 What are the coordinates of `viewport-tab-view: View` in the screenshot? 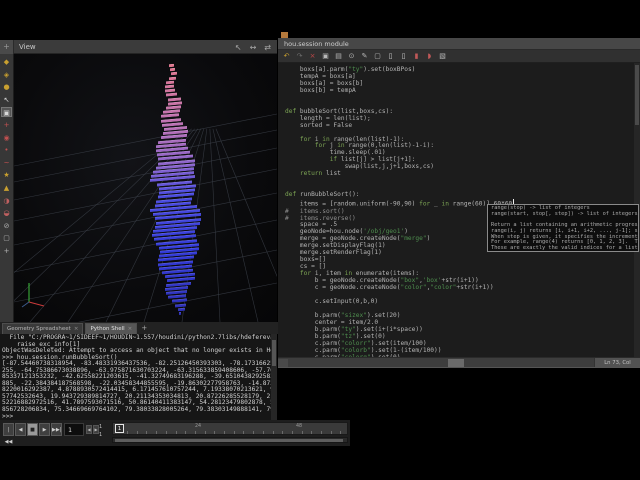 It's located at (27, 47).